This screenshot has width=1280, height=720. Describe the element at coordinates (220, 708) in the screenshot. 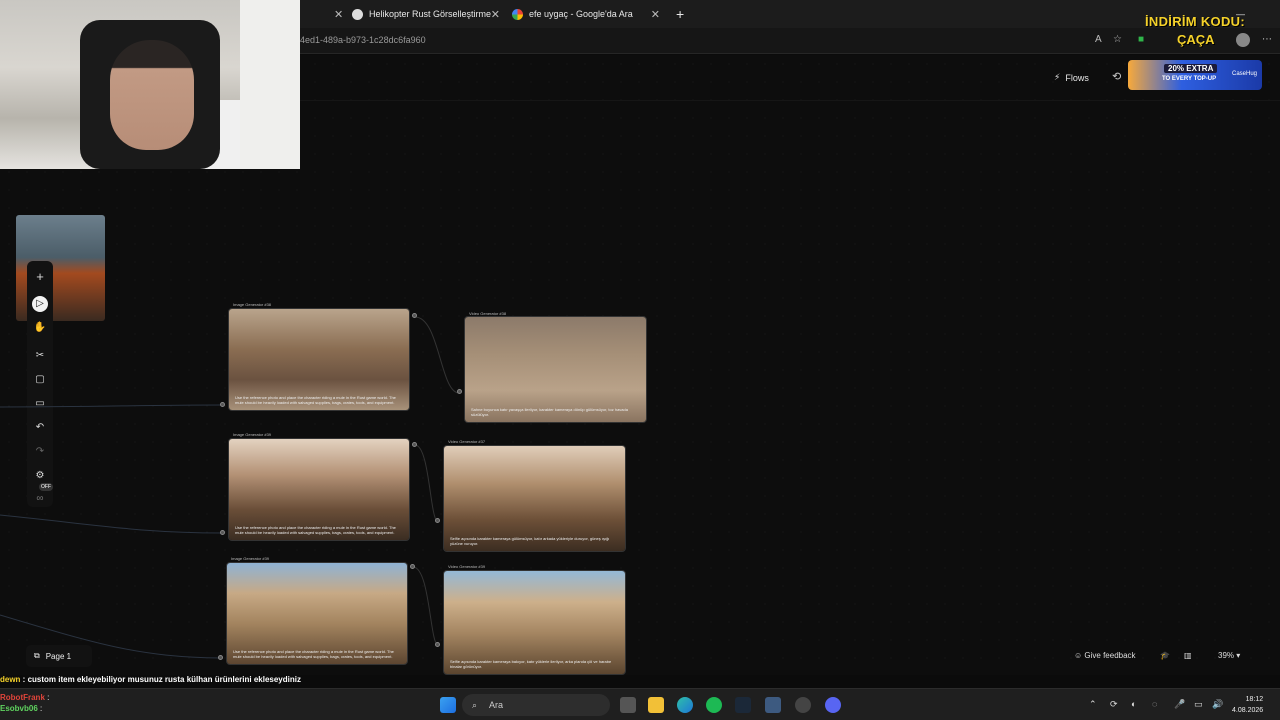

I see `chat-message: Esobvb06 :` at that location.